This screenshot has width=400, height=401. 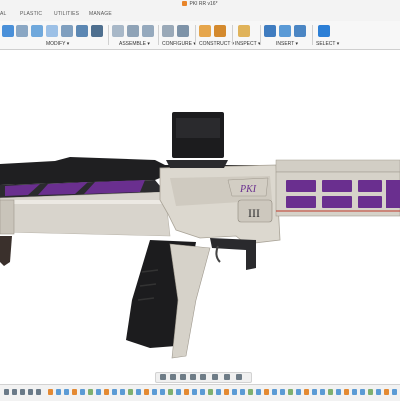 I want to click on tab-utilities: UTILITIES, so click(x=66, y=14).